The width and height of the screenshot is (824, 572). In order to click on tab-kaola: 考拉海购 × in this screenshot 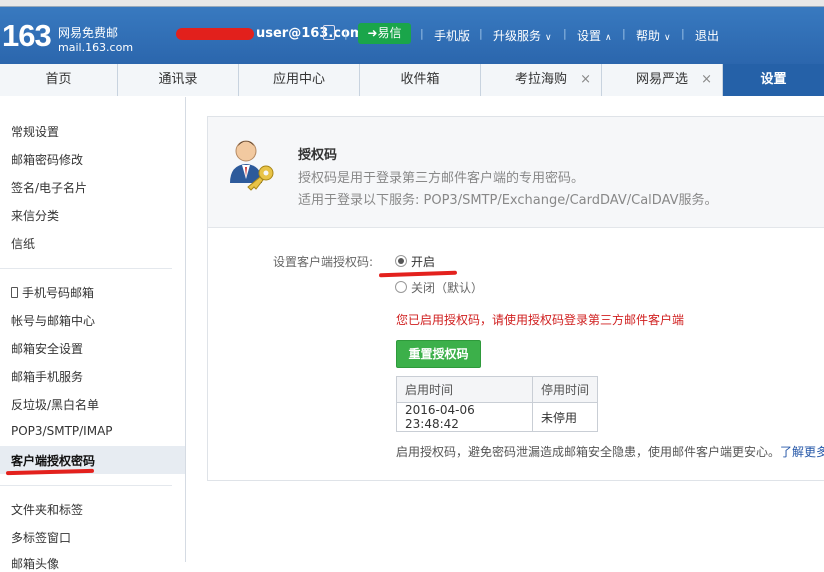, I will do `click(541, 80)`.